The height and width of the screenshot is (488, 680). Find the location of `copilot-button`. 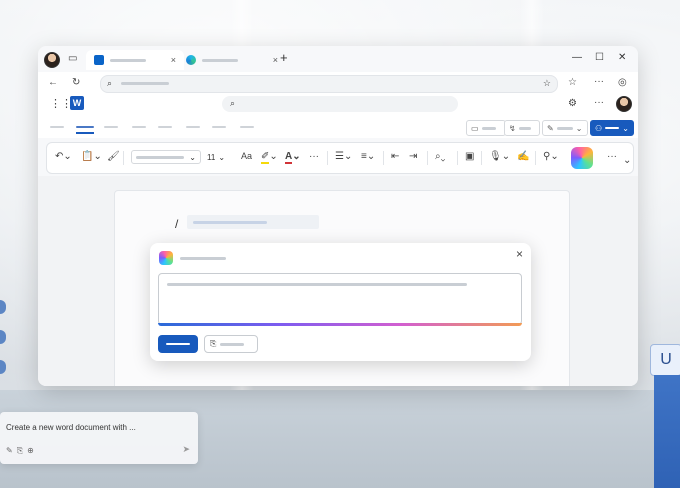

copilot-button is located at coordinates (582, 158).